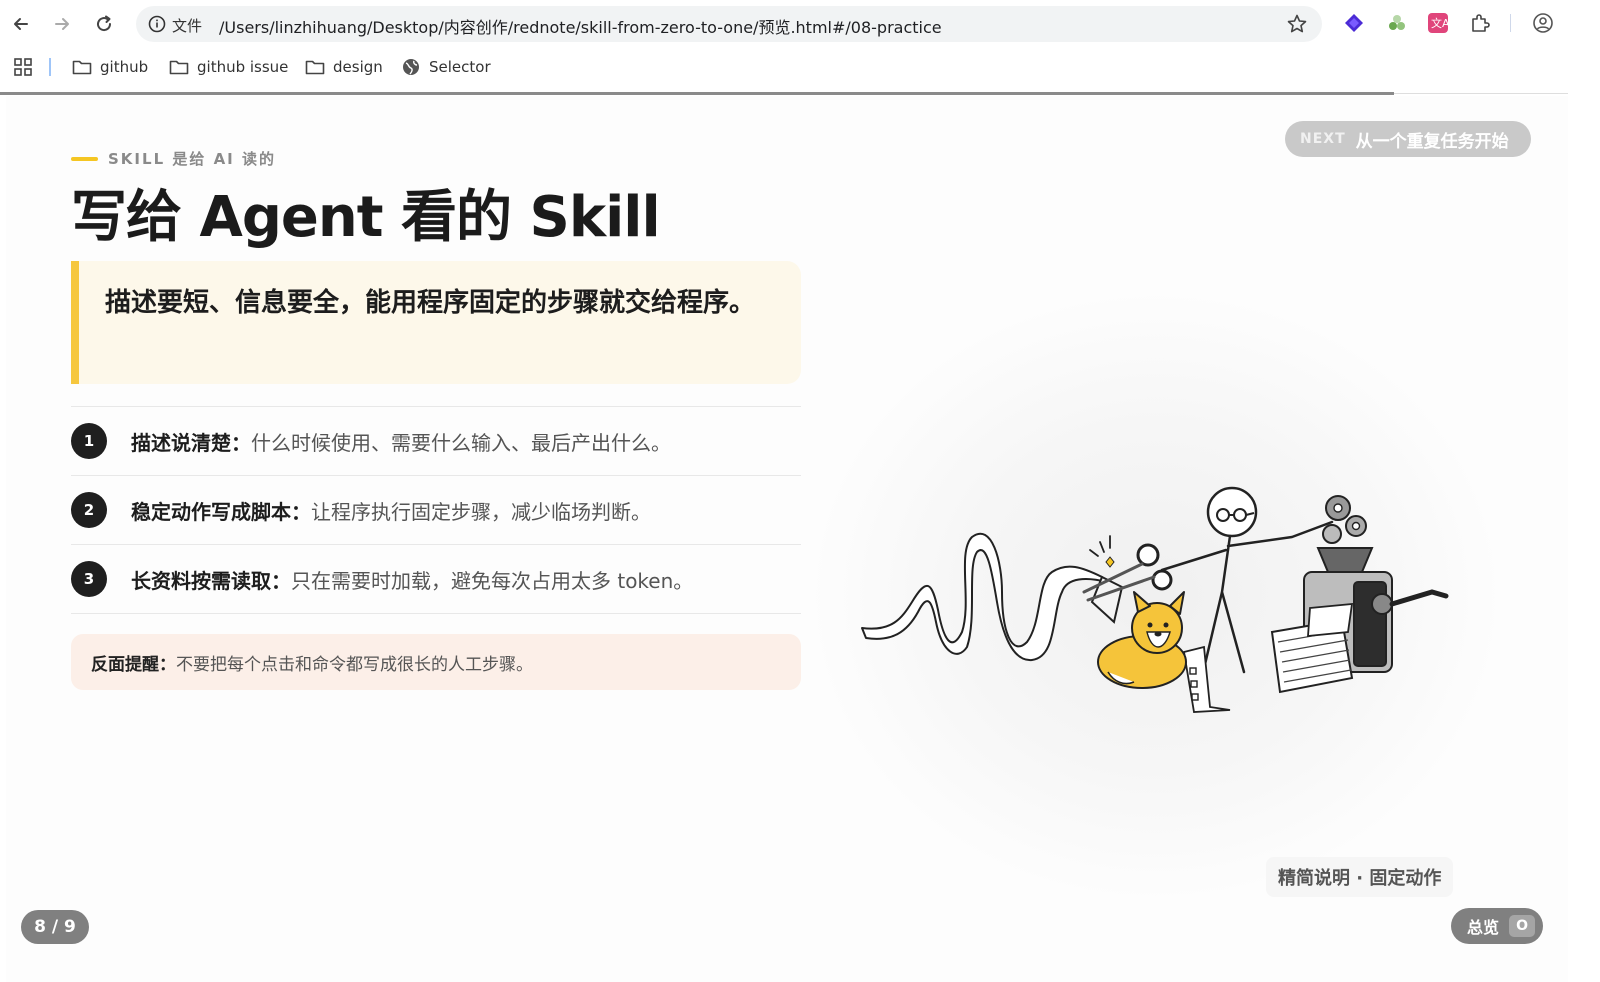 Image resolution: width=1600 pixels, height=982 pixels. I want to click on overview-label: 总览, so click(1483, 927).